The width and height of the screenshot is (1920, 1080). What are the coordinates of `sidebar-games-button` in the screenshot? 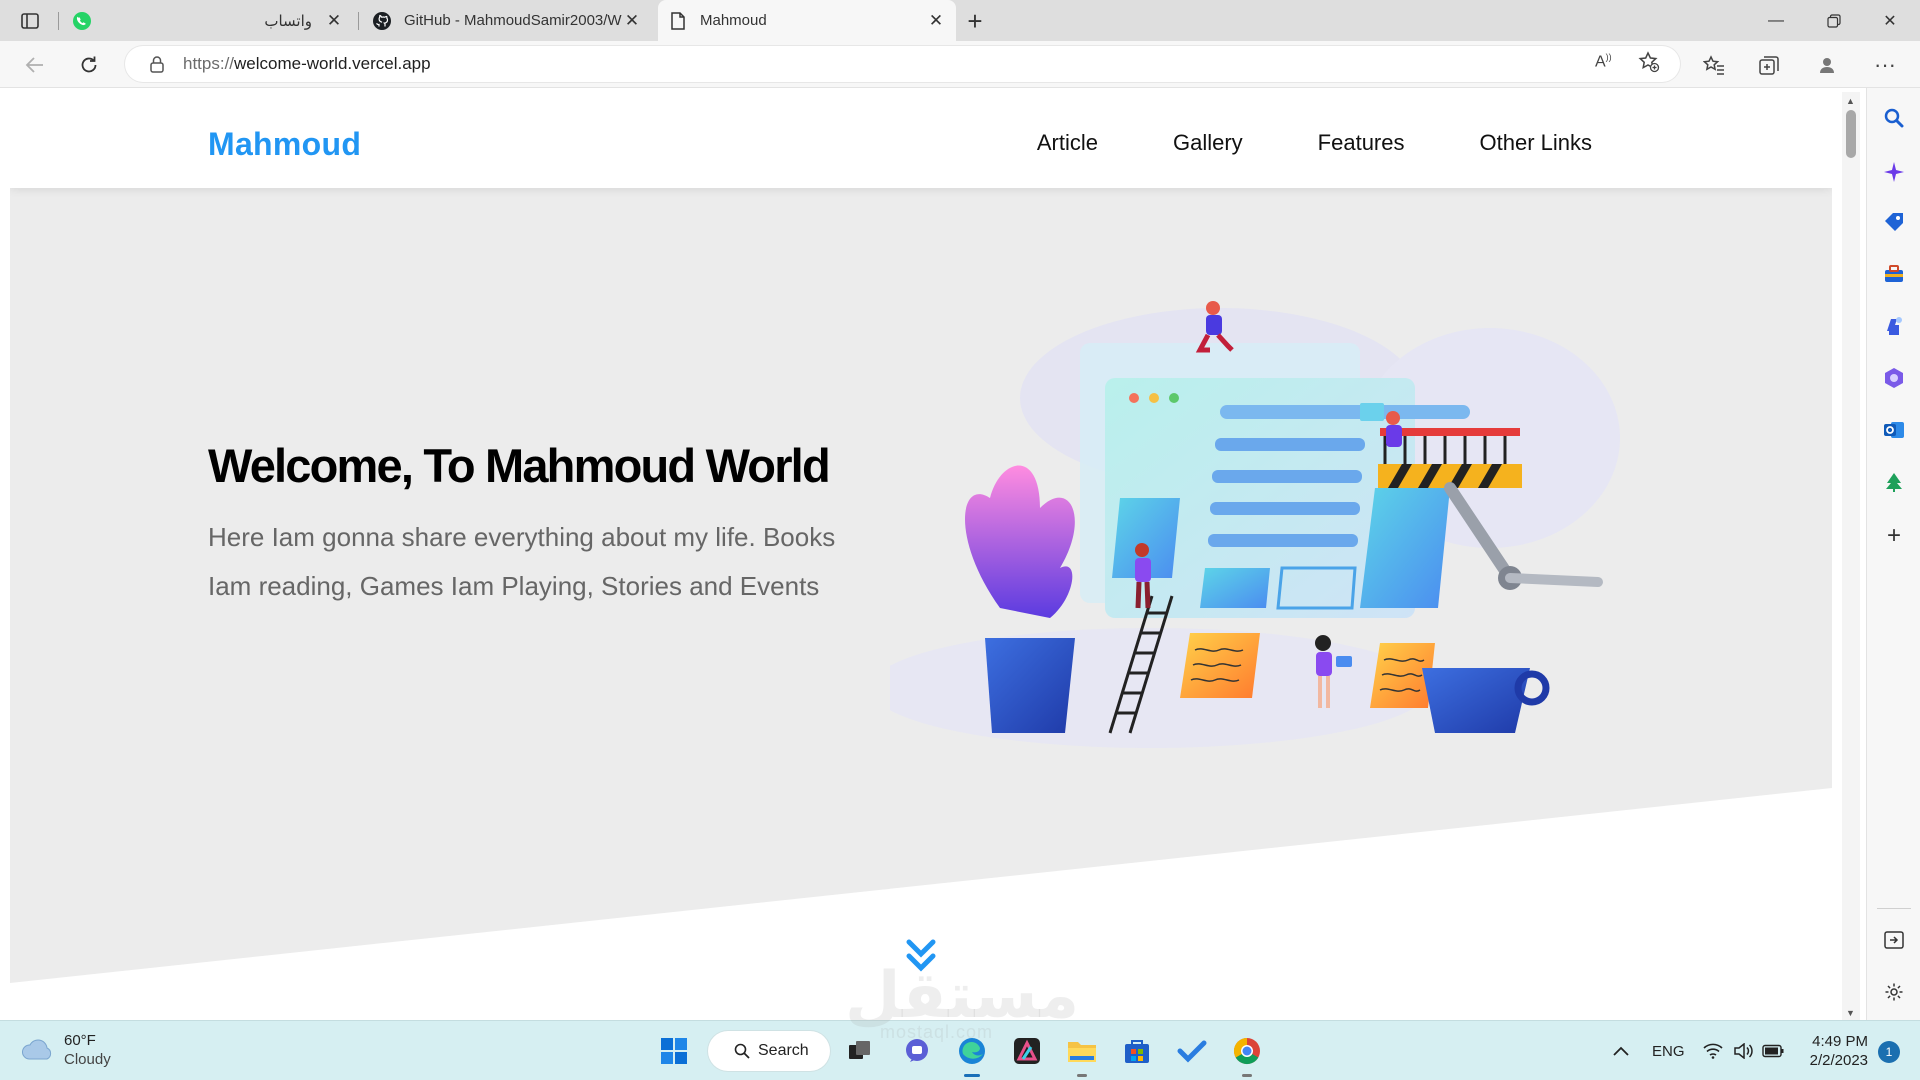 It's located at (1894, 326).